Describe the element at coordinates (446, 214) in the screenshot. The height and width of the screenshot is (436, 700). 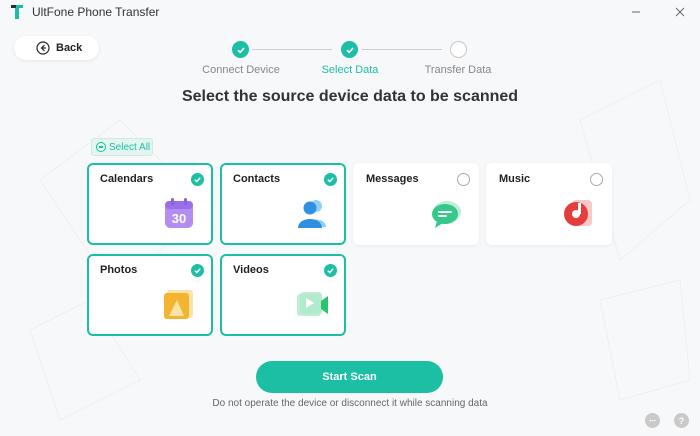
I see `messages-icon` at that location.